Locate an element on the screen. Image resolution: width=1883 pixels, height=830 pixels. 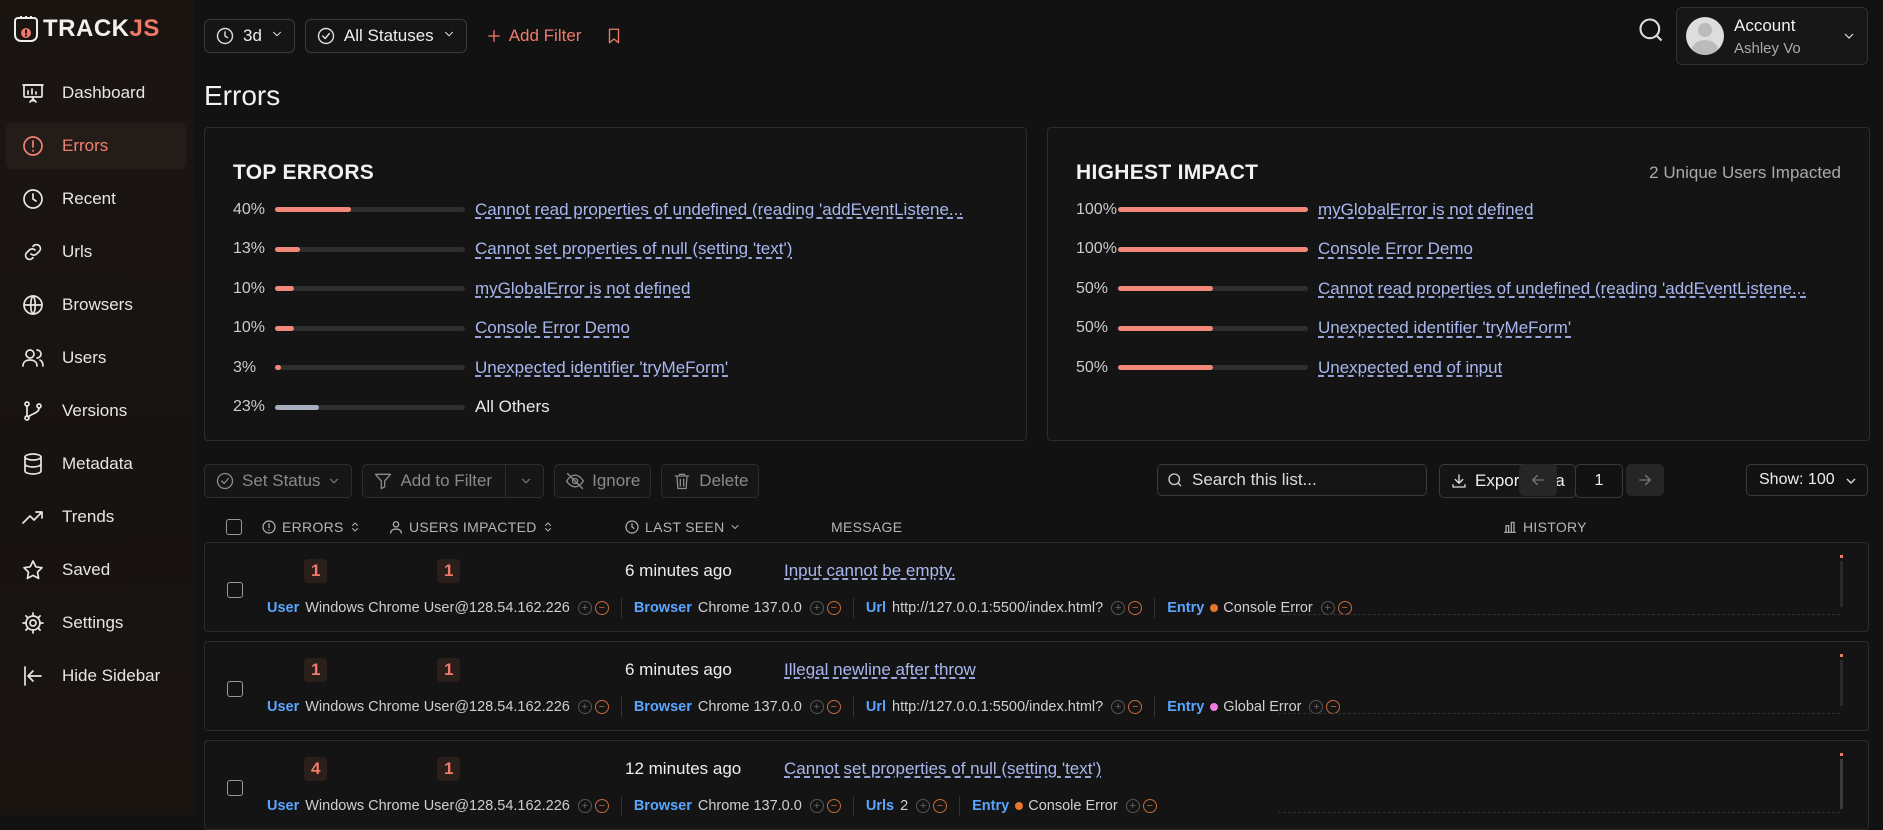
sidebar-item-urls: Urls is located at coordinates (96, 252).